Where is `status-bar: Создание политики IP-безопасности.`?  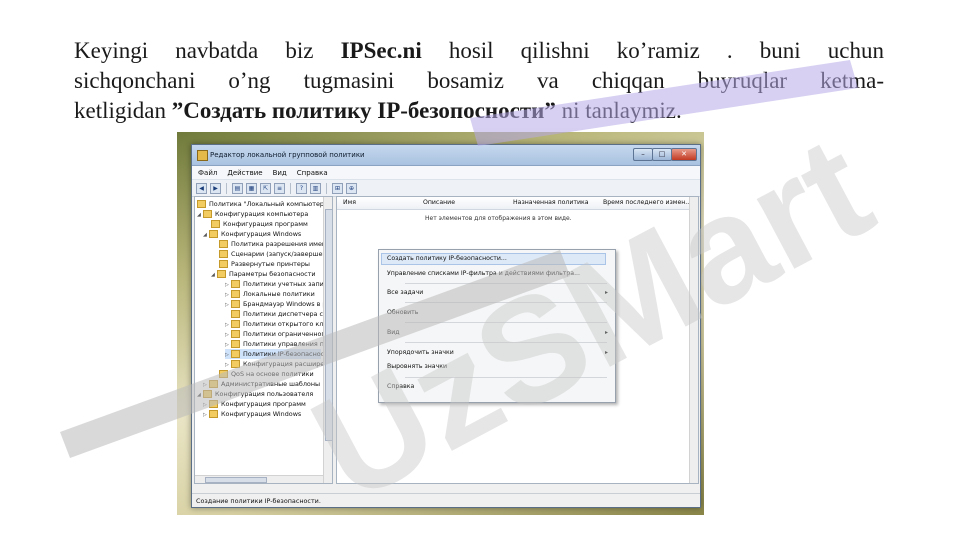
status-bar: Создание политики IP-безопасности. is located at coordinates (446, 500).